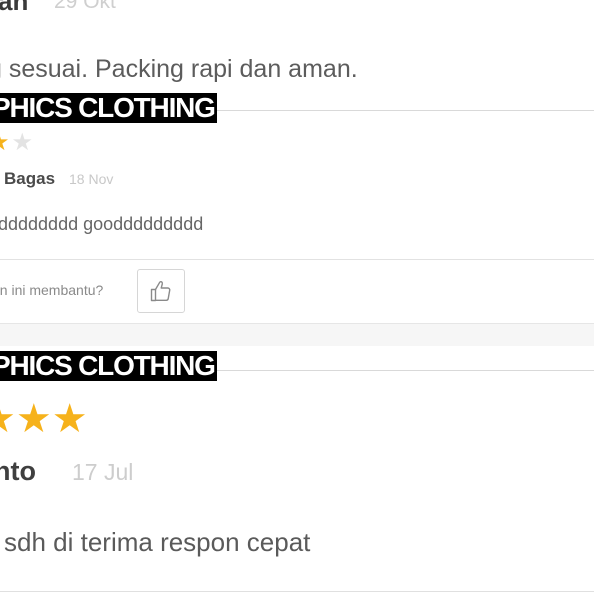 Image resolution: width=594 pixels, height=594 pixels. I want to click on review-text: g sesuai. Packing rapi dan aman., so click(179, 69).